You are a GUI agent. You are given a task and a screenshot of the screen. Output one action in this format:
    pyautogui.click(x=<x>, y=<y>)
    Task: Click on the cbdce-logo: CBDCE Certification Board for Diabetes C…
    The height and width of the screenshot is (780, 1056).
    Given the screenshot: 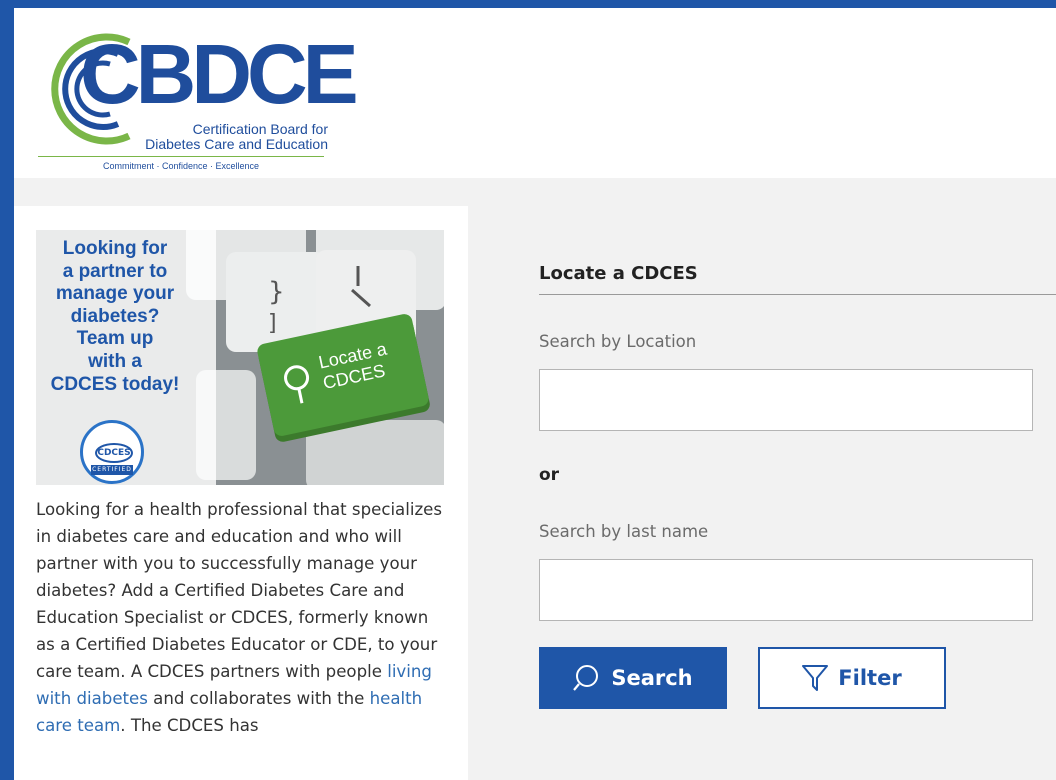 What is the action you would take?
    pyautogui.click(x=196, y=103)
    